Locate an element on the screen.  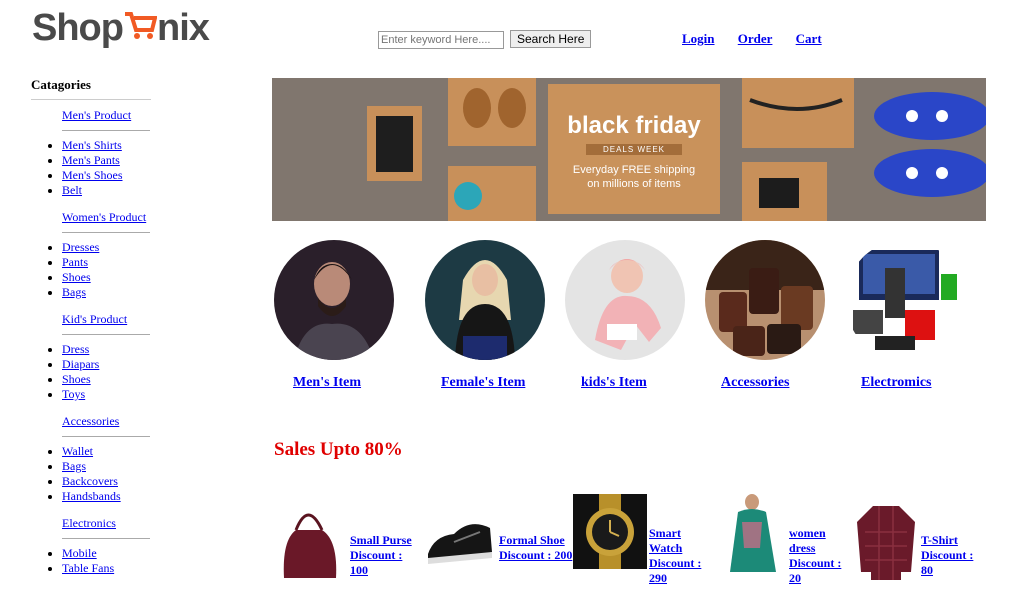
logo-text-right: nix is located at coordinates (183, 28).